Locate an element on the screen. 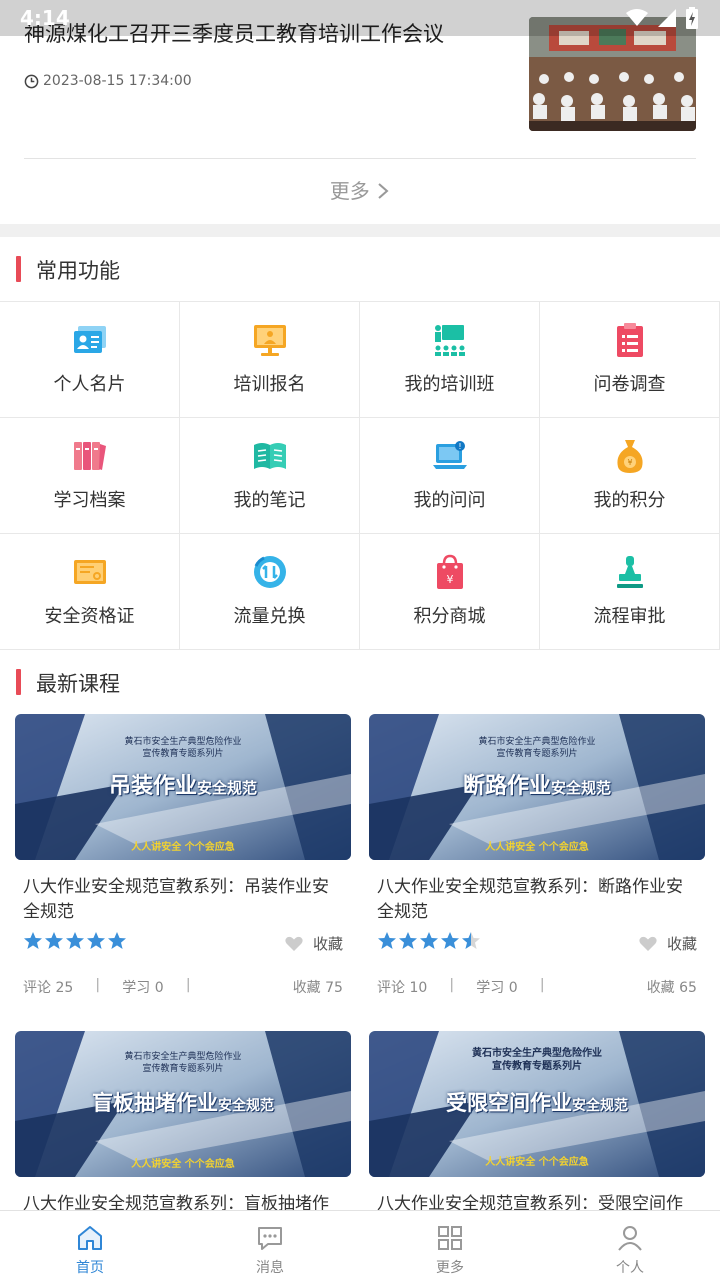 Image resolution: width=720 pixels, height=1280 pixels. func-my-notes: 我的笔记 is located at coordinates (270, 476).